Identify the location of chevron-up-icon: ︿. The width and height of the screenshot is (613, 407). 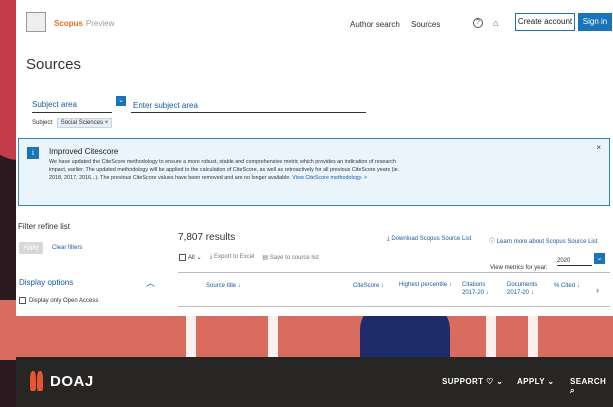
(150, 282).